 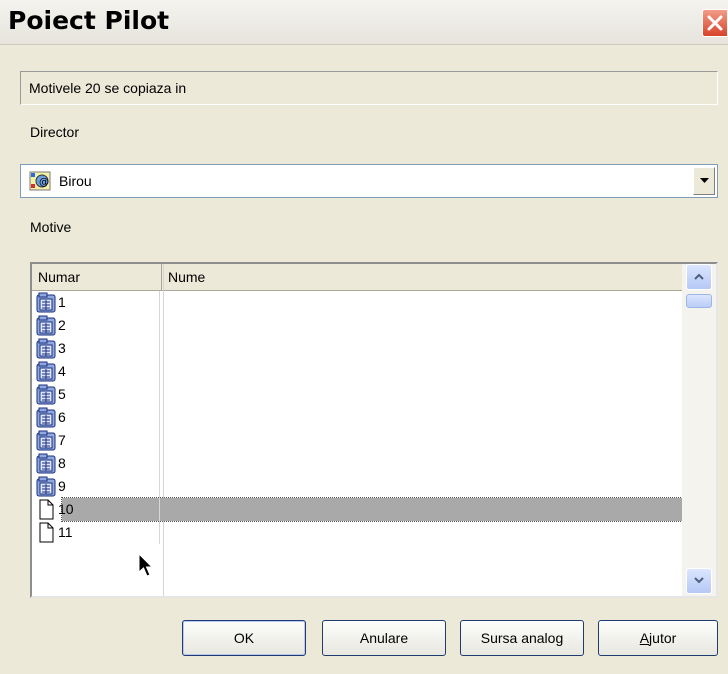 What do you see at coordinates (364, 22) in the screenshot?
I see `title-bar: Poiect Pilot` at bounding box center [364, 22].